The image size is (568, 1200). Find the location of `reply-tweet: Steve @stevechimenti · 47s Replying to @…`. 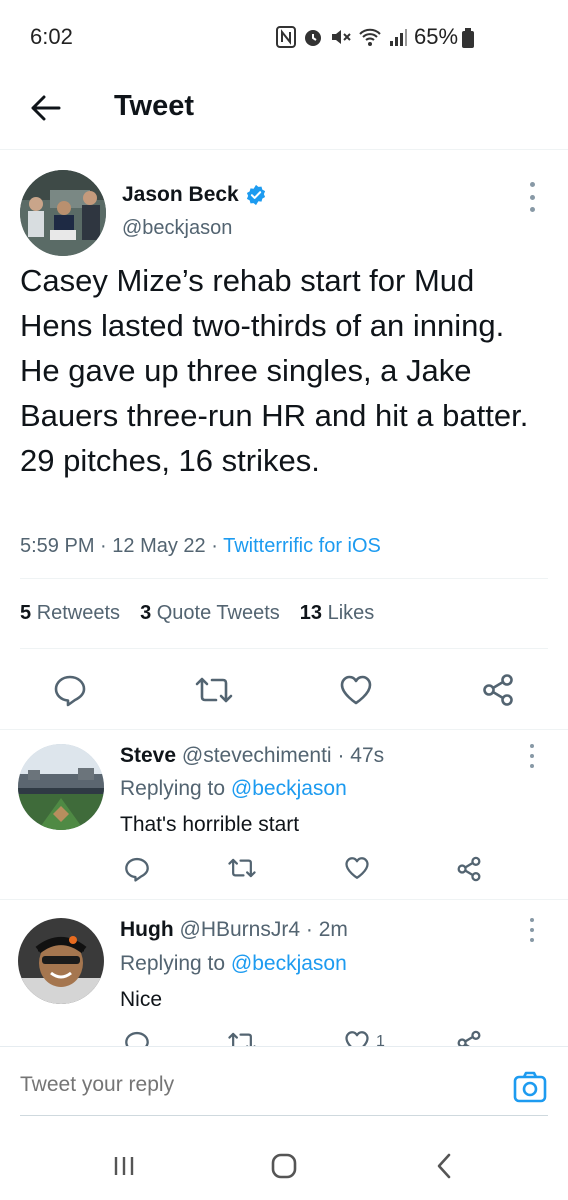

reply-tweet: Steve @stevechimenti · 47s Replying to @… is located at coordinates (284, 815).